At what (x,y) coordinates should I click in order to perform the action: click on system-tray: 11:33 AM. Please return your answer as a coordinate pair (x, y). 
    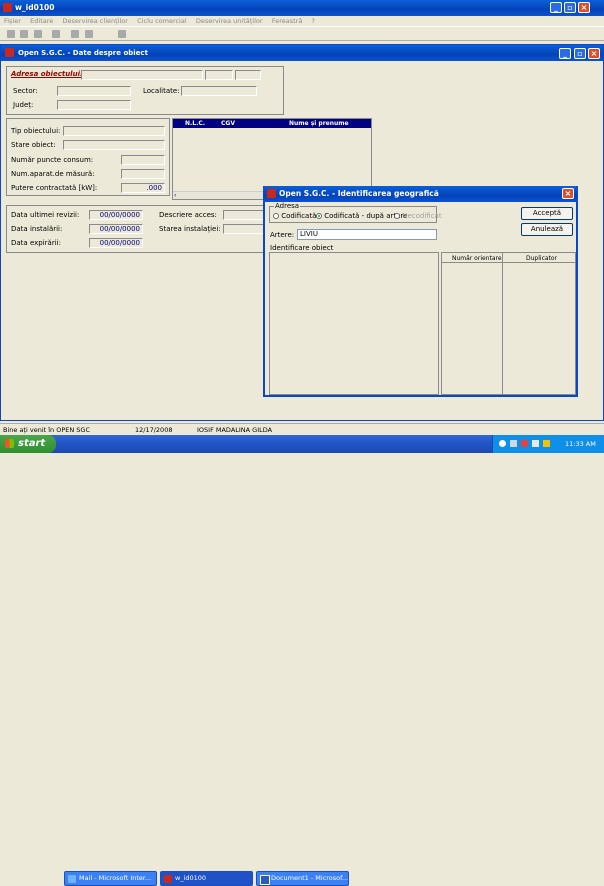
    Looking at the image, I should click on (548, 444).